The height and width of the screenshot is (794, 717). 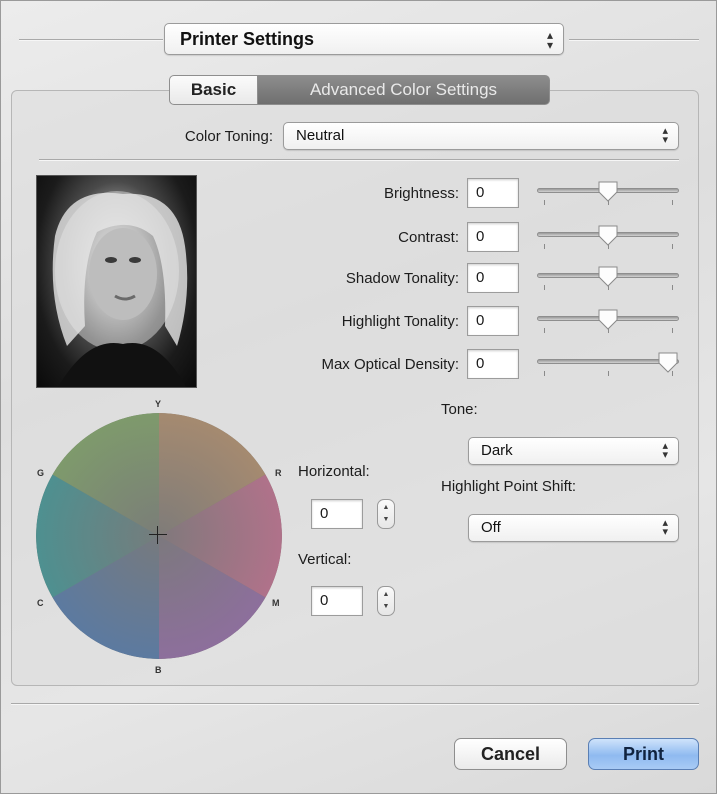 I want to click on wheel-label-g: G, so click(x=41, y=473).